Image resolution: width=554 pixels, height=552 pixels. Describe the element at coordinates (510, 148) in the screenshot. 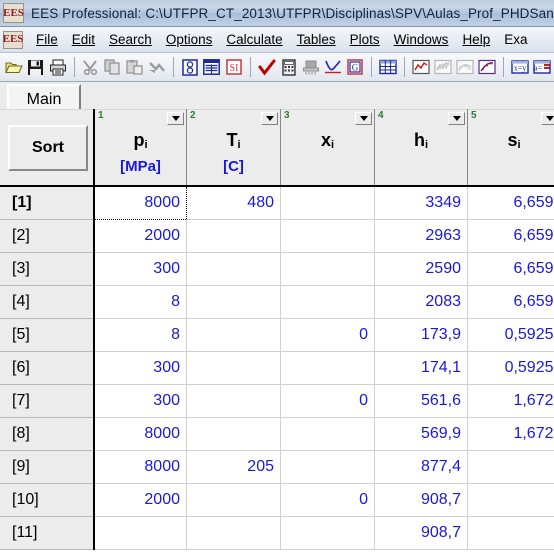

I see `column-header-s: 5 si` at that location.